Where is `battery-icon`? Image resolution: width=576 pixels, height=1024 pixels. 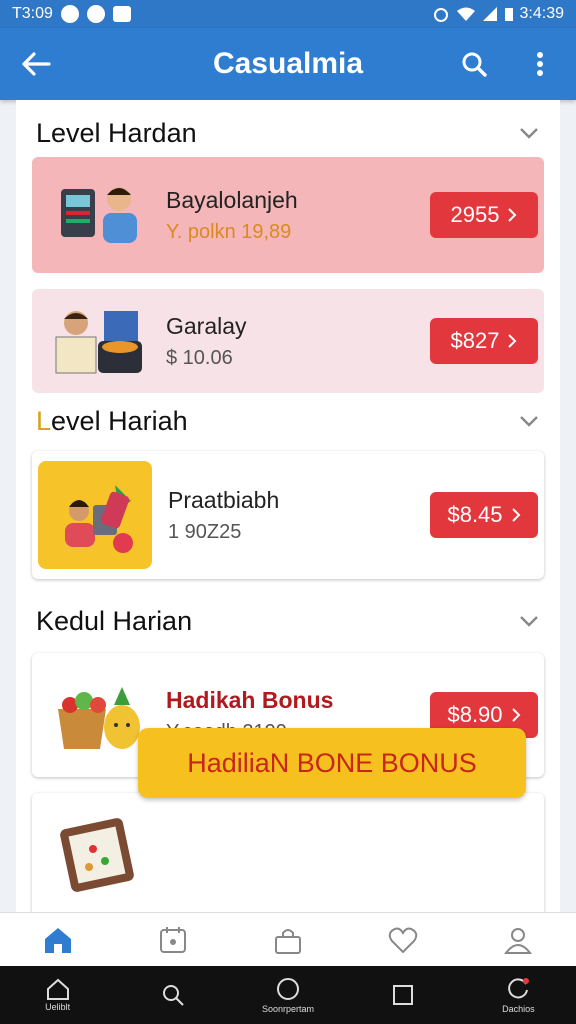 battery-icon is located at coordinates (508, 14).